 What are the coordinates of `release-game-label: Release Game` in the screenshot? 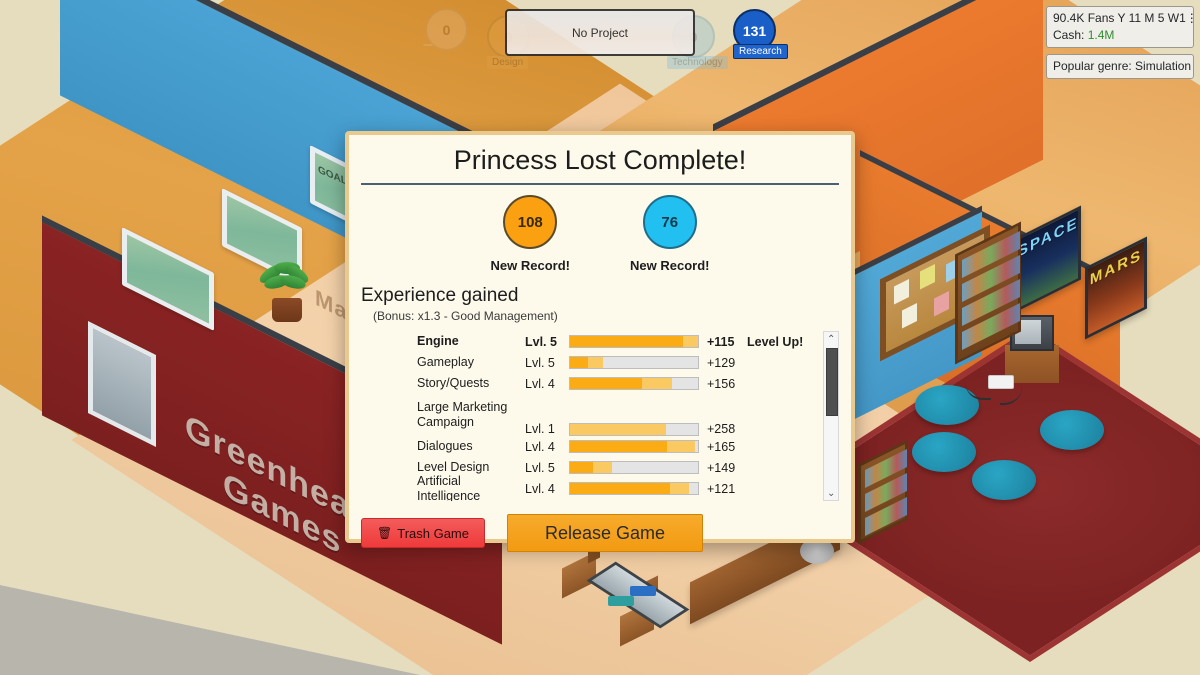 It's located at (605, 532).